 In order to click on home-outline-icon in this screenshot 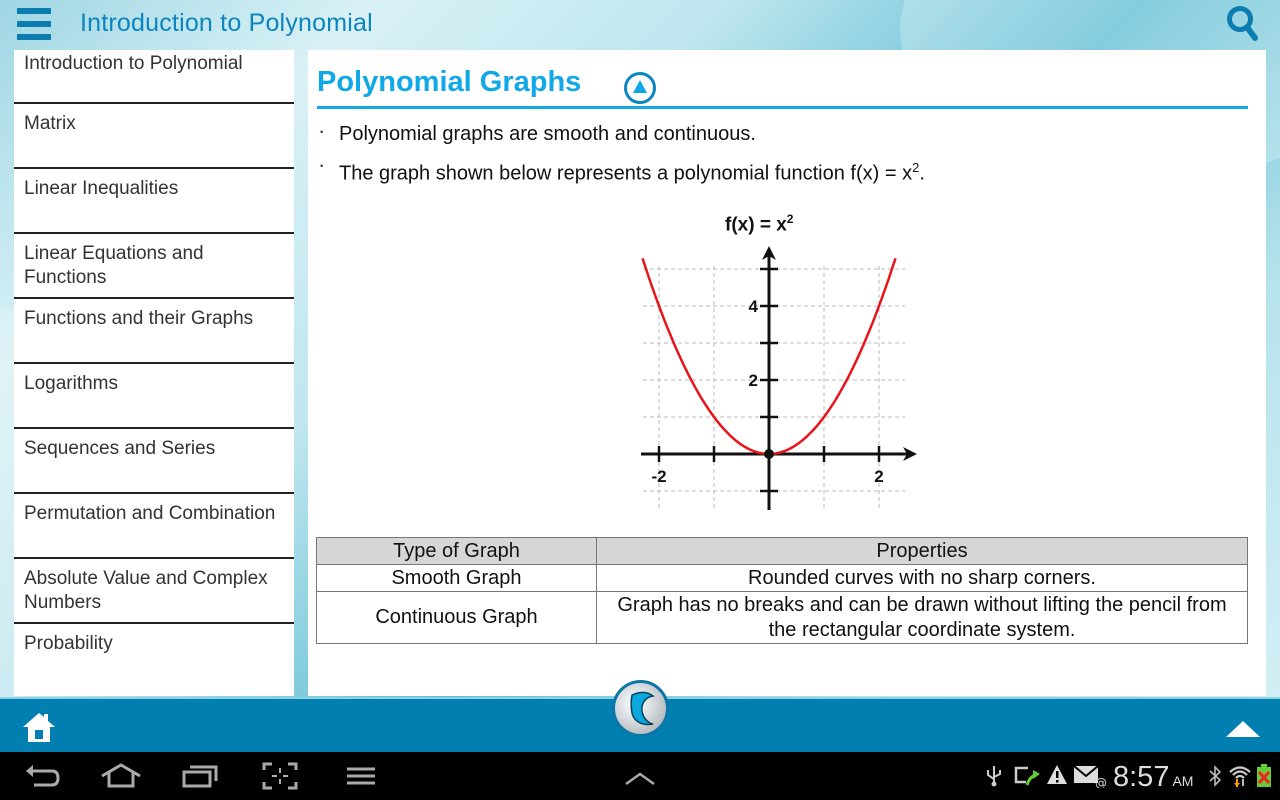, I will do `click(120, 777)`.